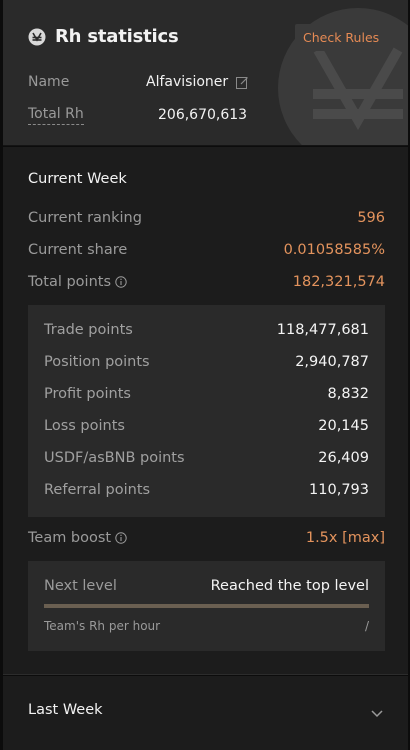 The height and width of the screenshot is (750, 410). What do you see at coordinates (371, 218) in the screenshot?
I see `current-ranking-value: 596` at bounding box center [371, 218].